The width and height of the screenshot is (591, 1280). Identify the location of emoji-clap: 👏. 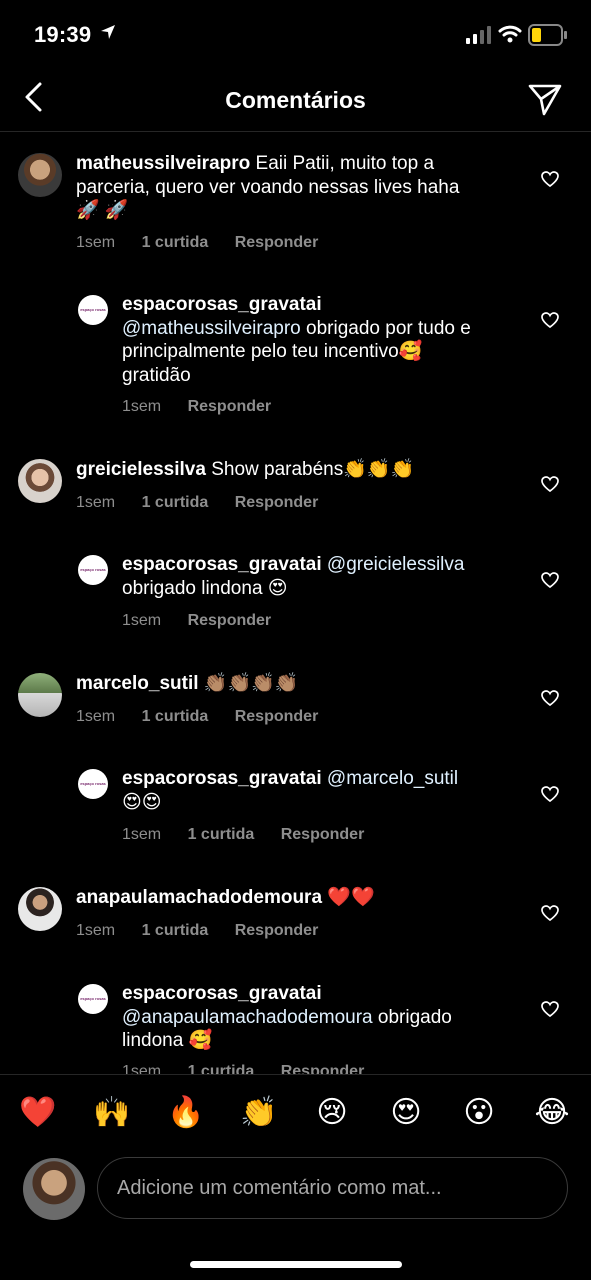
(259, 1113).